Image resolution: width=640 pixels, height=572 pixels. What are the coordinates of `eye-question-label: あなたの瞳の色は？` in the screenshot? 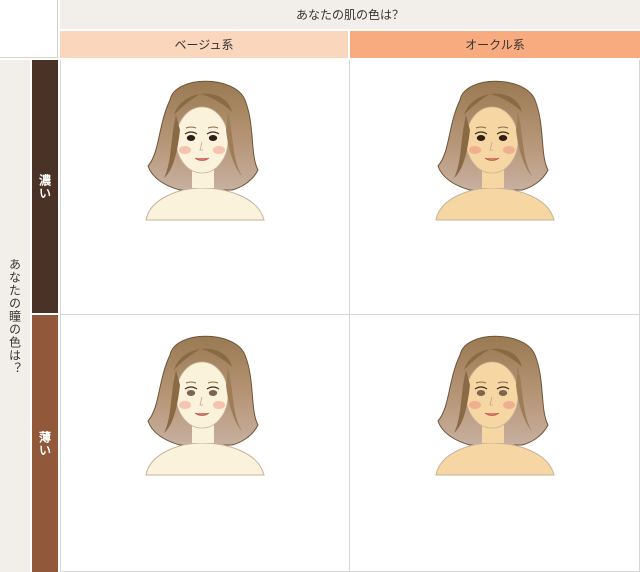 It's located at (14, 316).